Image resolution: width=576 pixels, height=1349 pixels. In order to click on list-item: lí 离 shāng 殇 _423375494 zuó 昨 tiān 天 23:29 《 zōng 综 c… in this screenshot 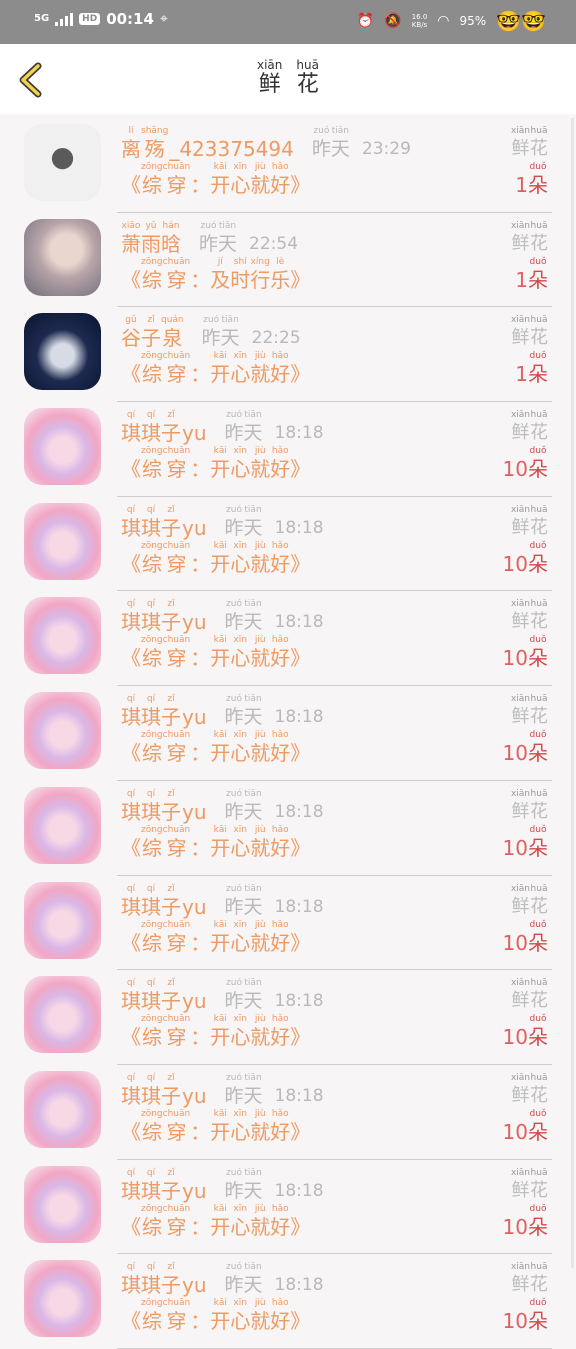, I will do `click(288, 165)`.